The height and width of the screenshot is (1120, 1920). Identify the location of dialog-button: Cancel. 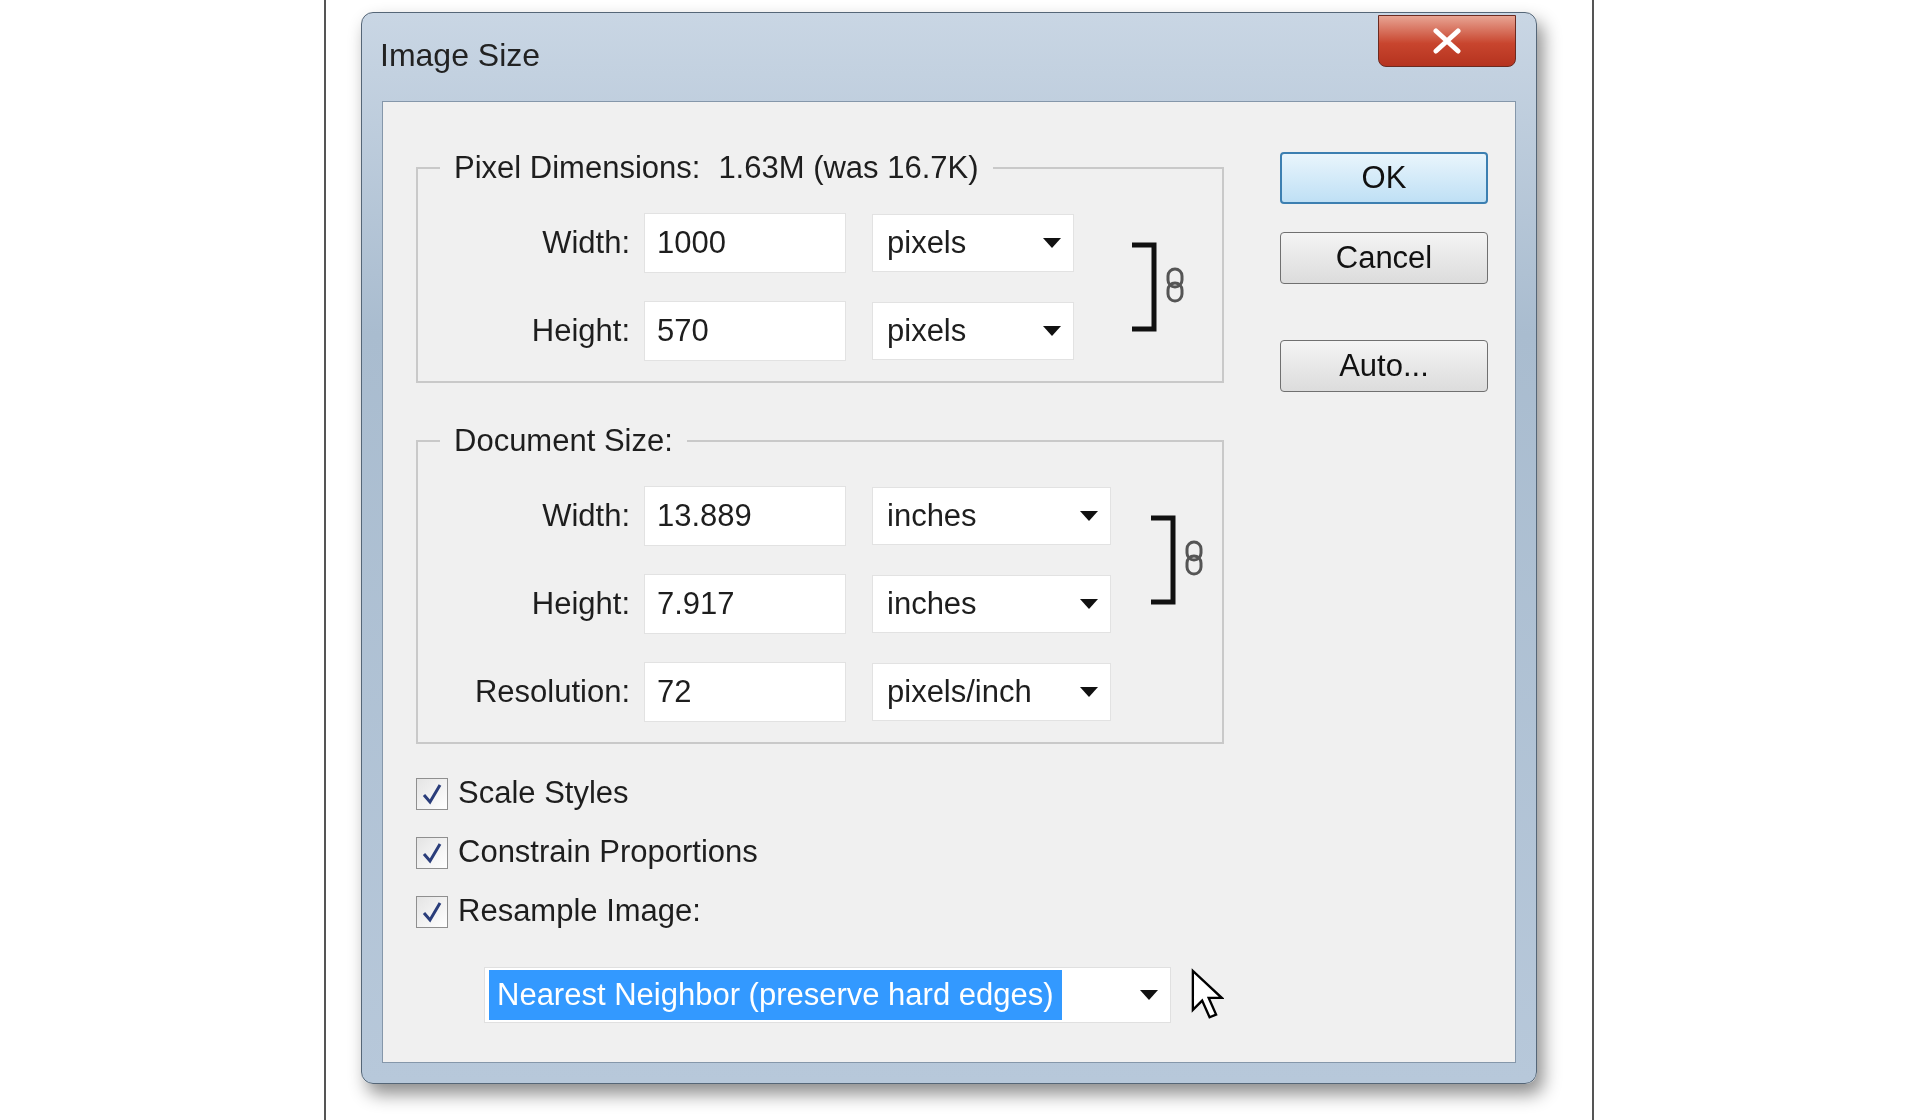
(1384, 258).